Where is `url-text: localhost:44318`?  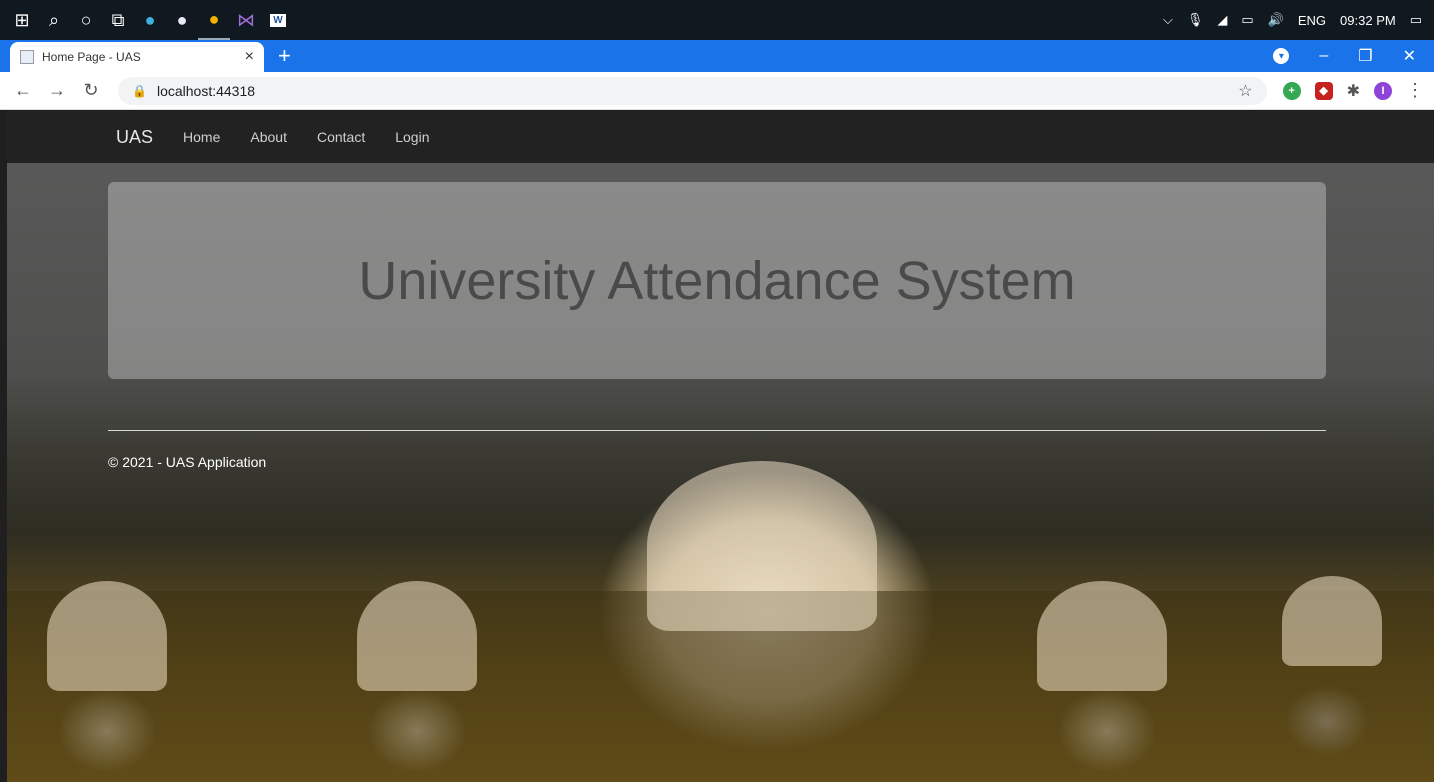
url-text: localhost:44318 is located at coordinates (206, 90).